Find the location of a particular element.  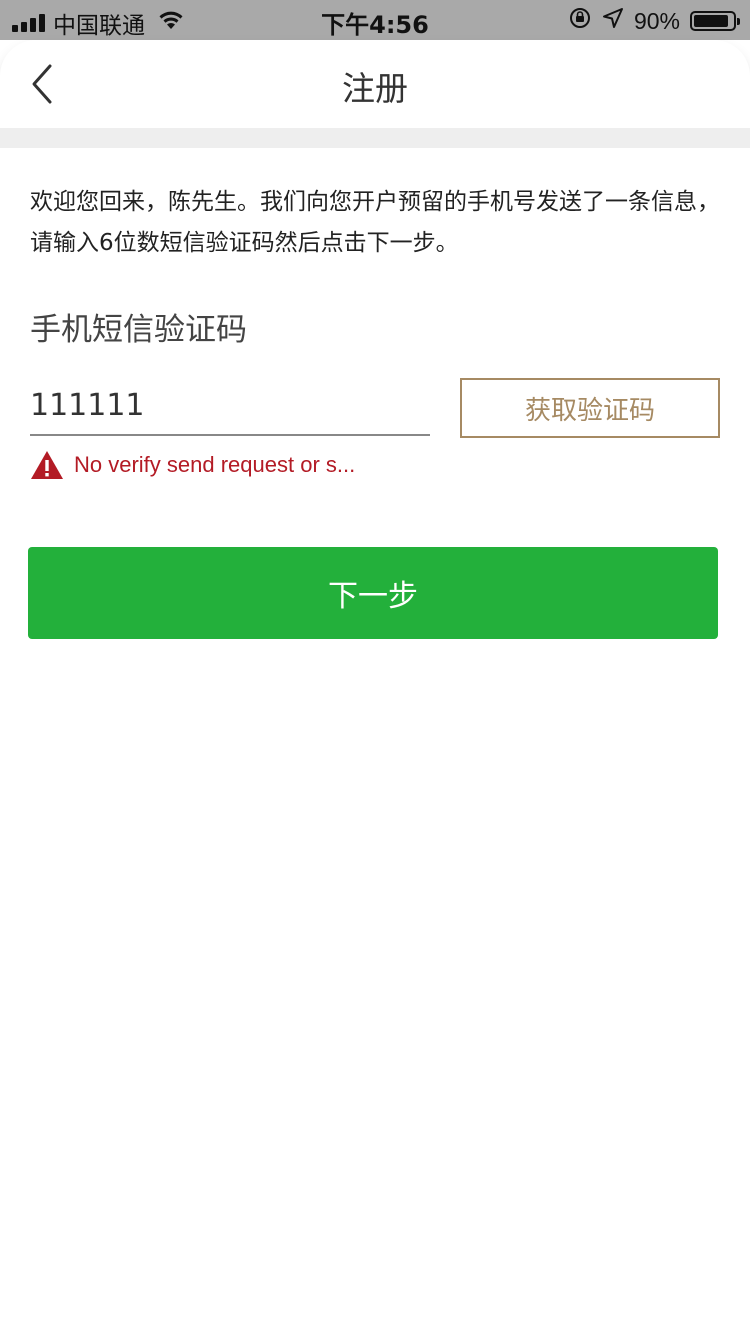

warning-icon is located at coordinates (47, 465).